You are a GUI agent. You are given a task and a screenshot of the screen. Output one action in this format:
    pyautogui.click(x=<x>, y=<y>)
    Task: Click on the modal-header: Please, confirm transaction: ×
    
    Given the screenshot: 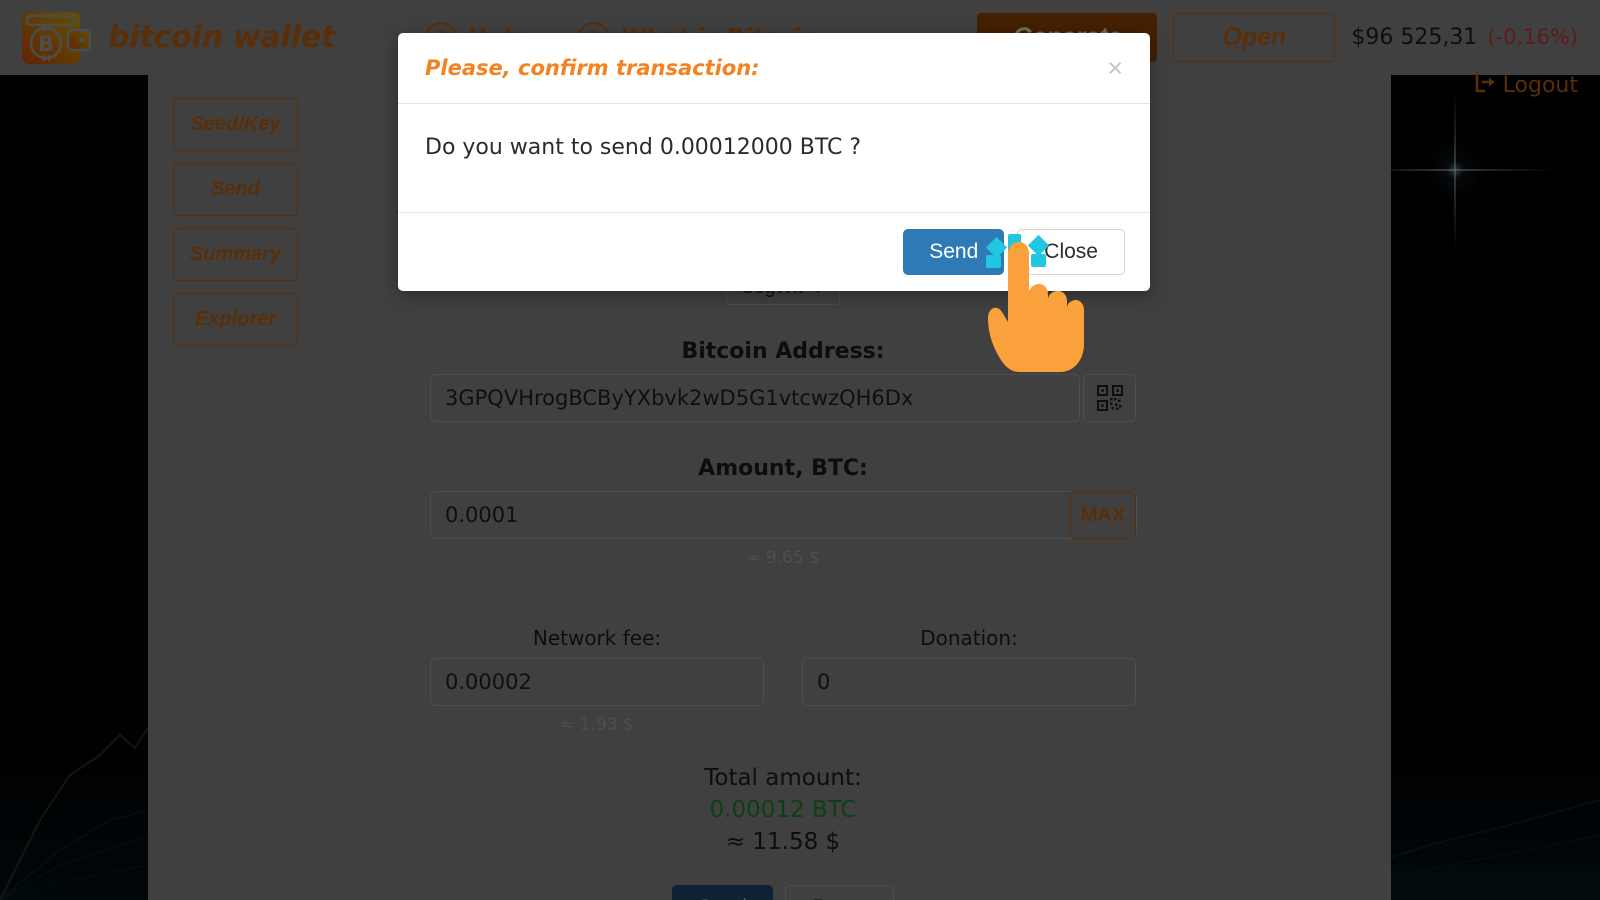 What is the action you would take?
    pyautogui.click(x=774, y=68)
    